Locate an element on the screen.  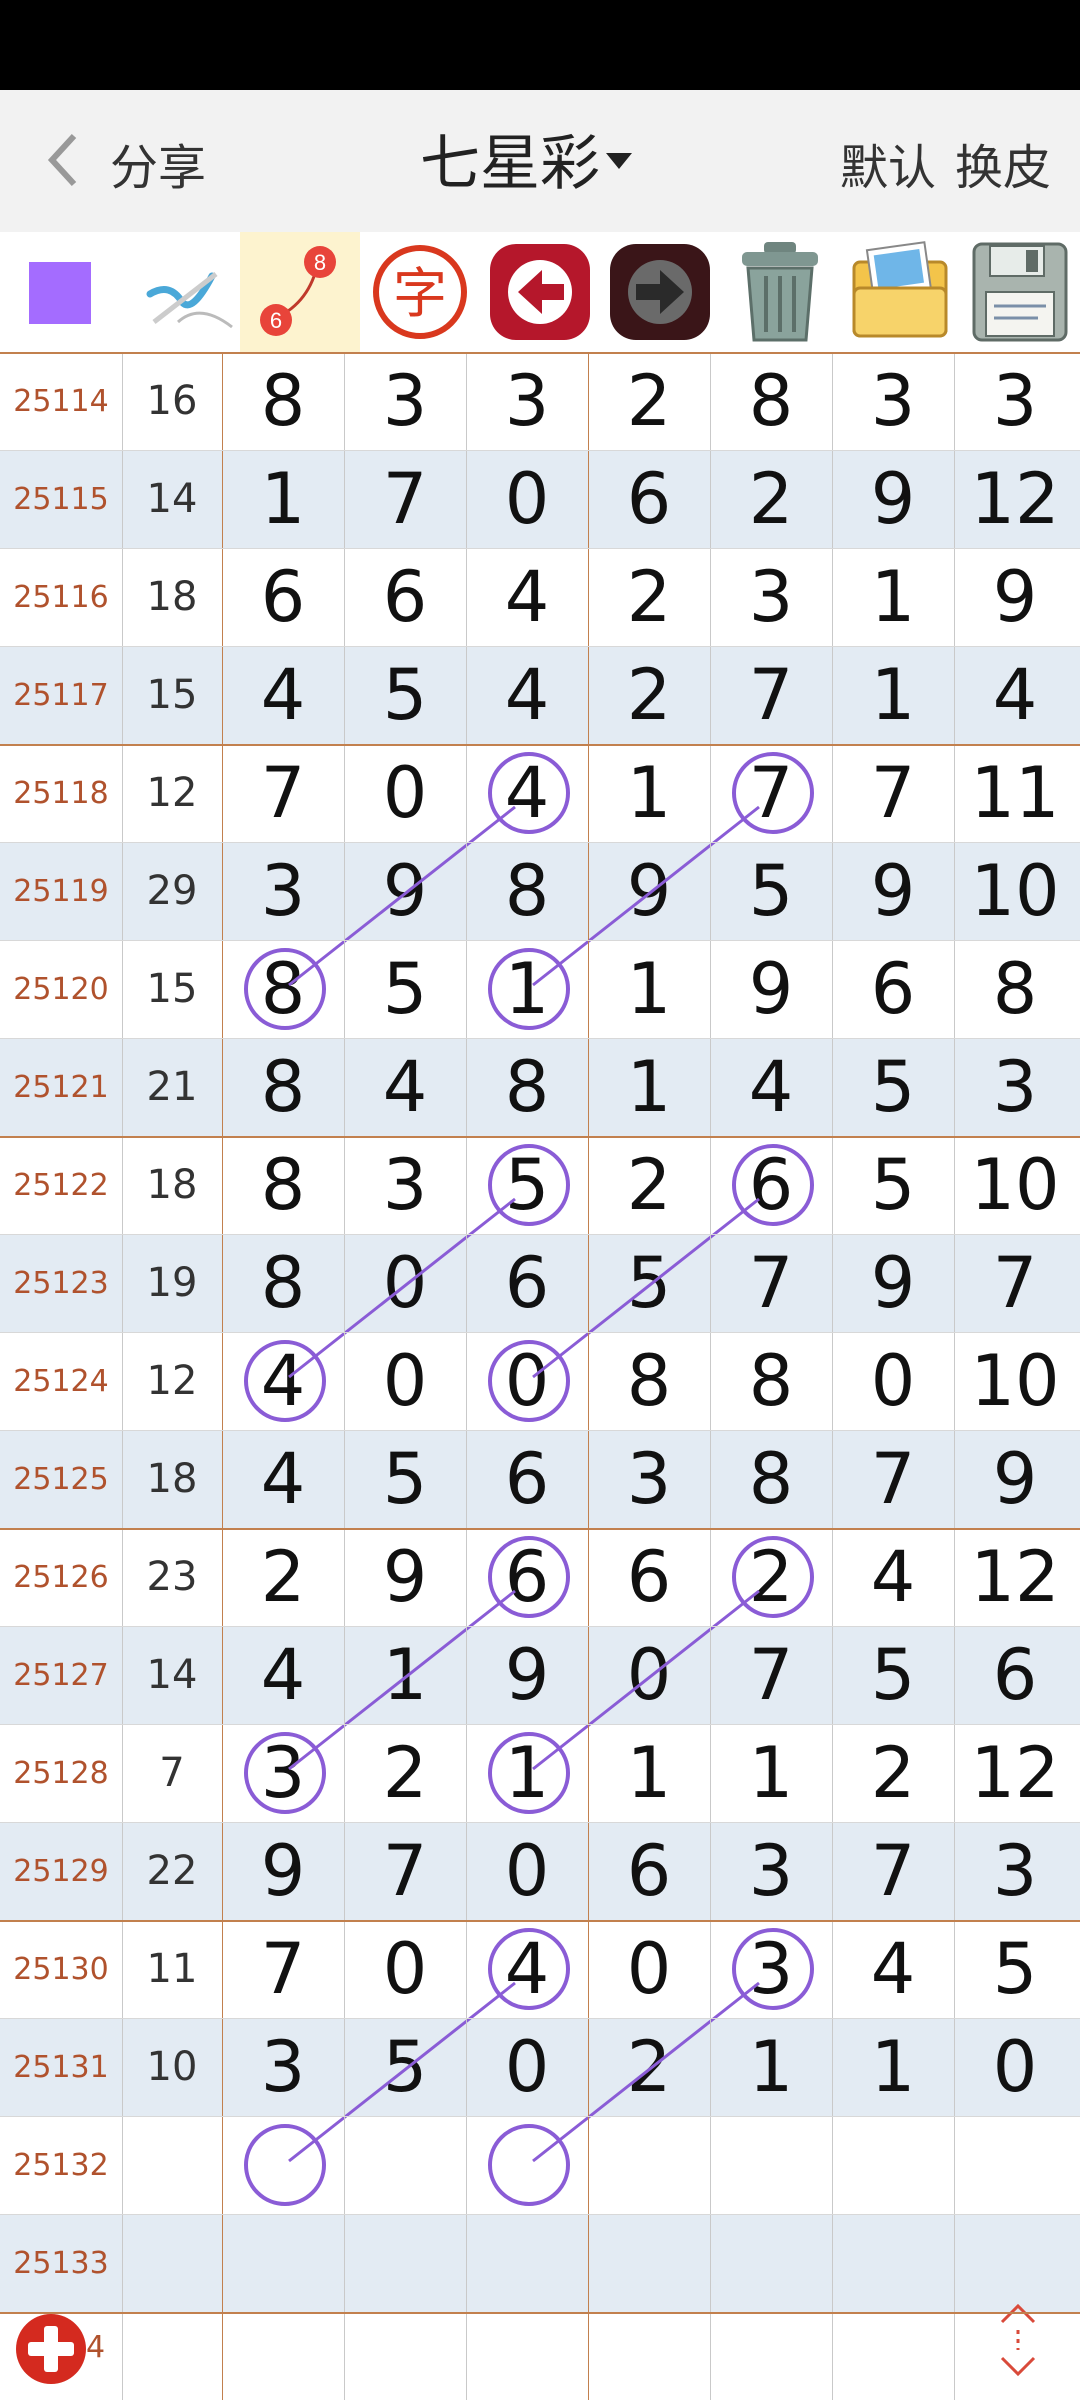
table-row: 25128 7 3 2 1 1 1 2 12 is located at coordinates (540, 1773).